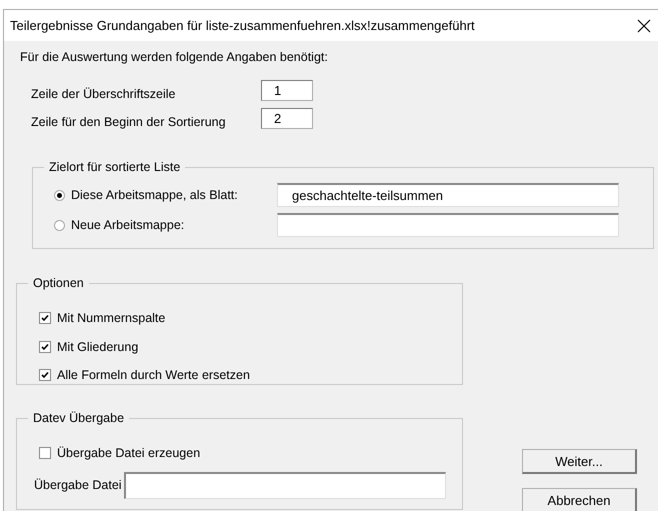 The height and width of the screenshot is (511, 658). Describe the element at coordinates (174, 57) in the screenshot. I see `intro-text: Für die Auswertung werden folgende Angaben benötigt:` at that location.